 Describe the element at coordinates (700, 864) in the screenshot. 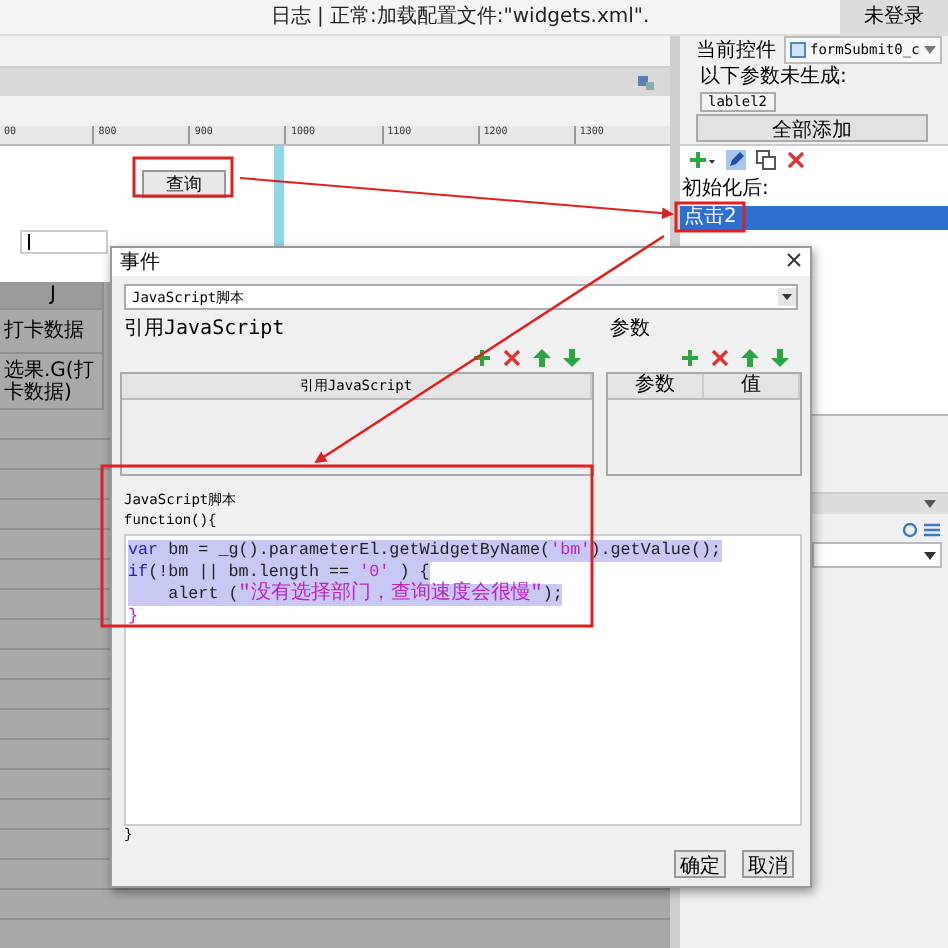

I see `ok-button: 确定` at that location.